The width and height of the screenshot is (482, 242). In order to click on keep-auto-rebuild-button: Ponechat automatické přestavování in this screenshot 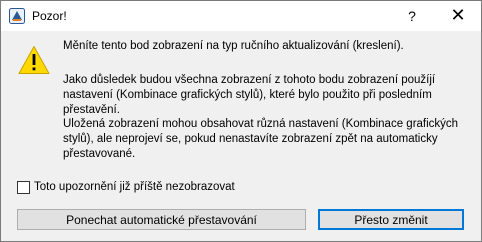, I will do `click(161, 219)`.